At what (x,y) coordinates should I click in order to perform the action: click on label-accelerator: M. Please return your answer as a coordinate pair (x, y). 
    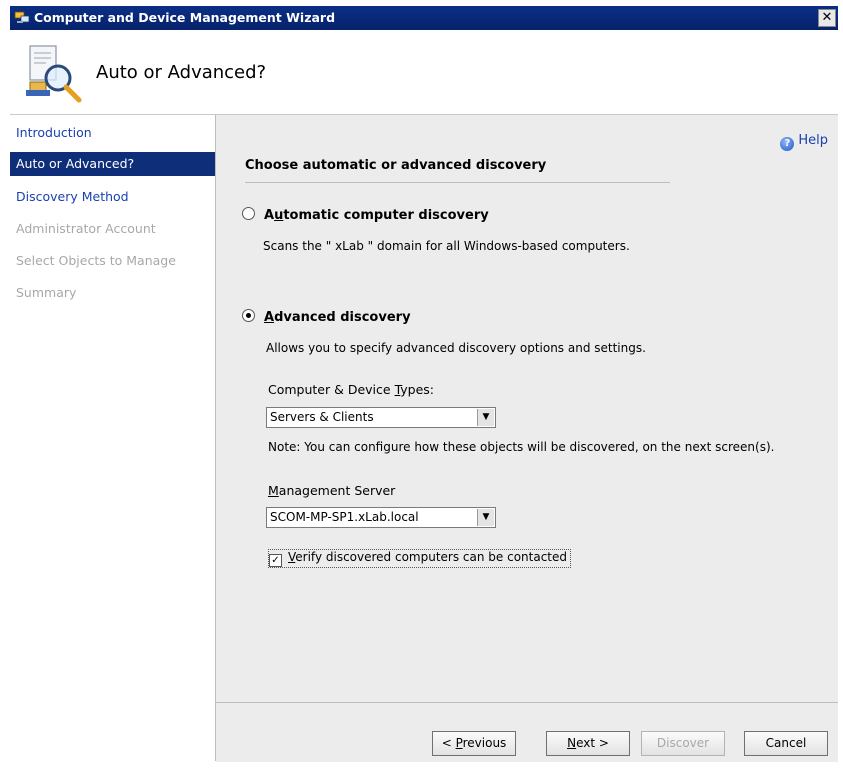
    Looking at the image, I should click on (273, 490).